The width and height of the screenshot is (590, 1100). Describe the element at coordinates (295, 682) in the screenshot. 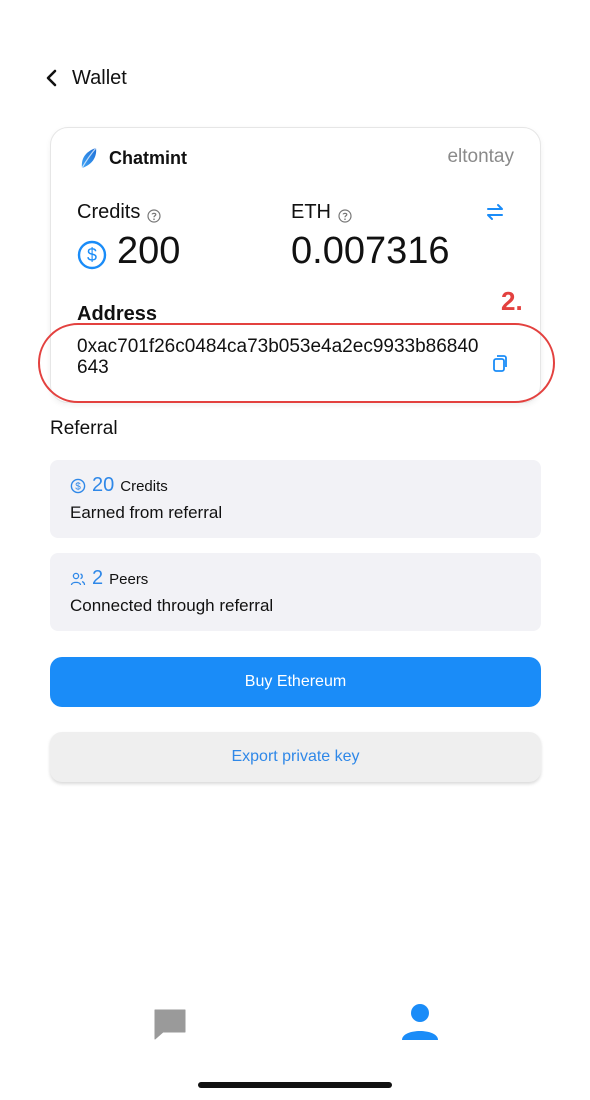

I see `buy-ethereum-button: Buy Ethereum` at that location.